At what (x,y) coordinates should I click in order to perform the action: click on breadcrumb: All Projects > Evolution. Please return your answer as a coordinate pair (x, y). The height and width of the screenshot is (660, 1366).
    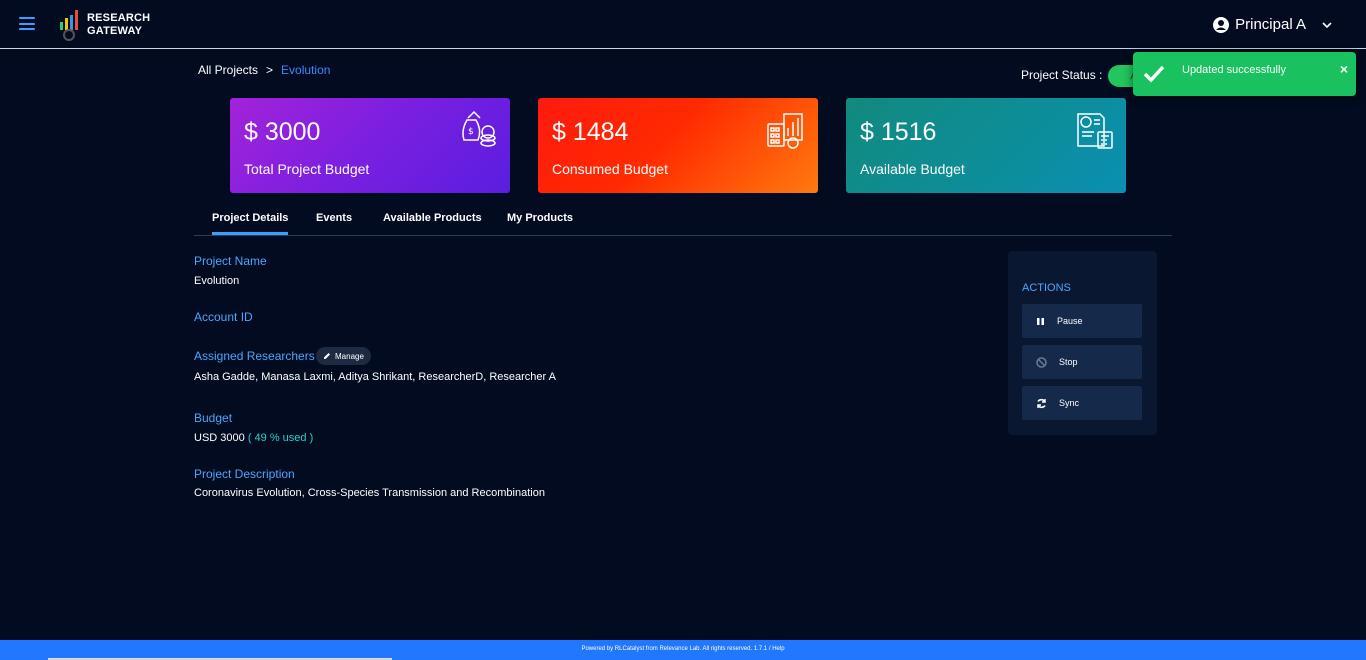
    Looking at the image, I should click on (264, 70).